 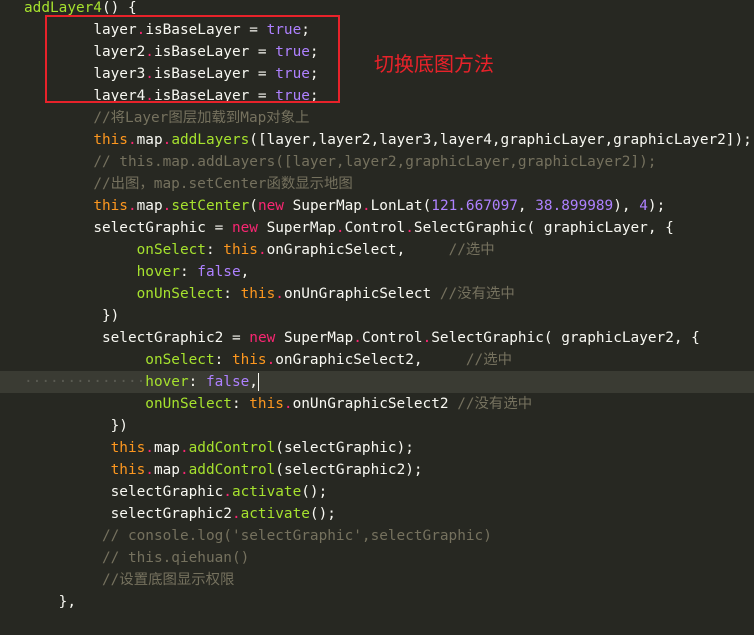 What do you see at coordinates (67, 602) in the screenshot?
I see `code-token: },` at bounding box center [67, 602].